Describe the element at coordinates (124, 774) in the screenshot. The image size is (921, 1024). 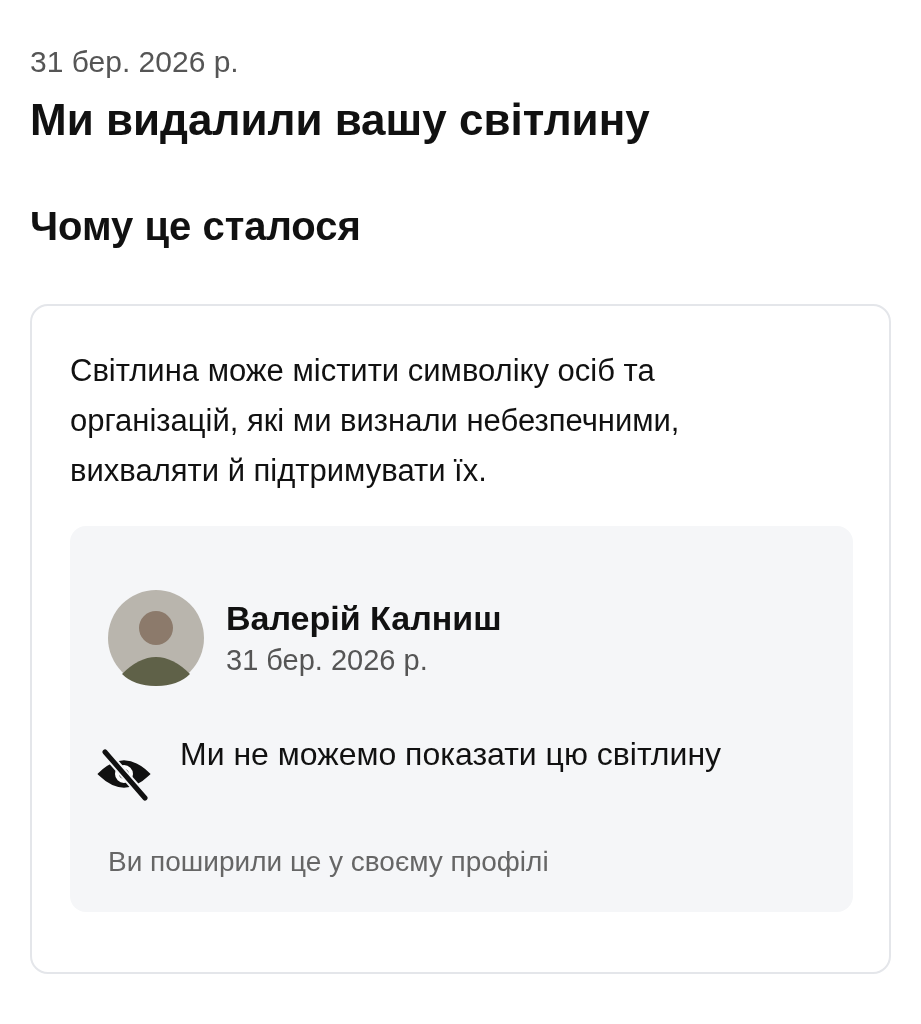
I see `hidden-eye-icon` at that location.